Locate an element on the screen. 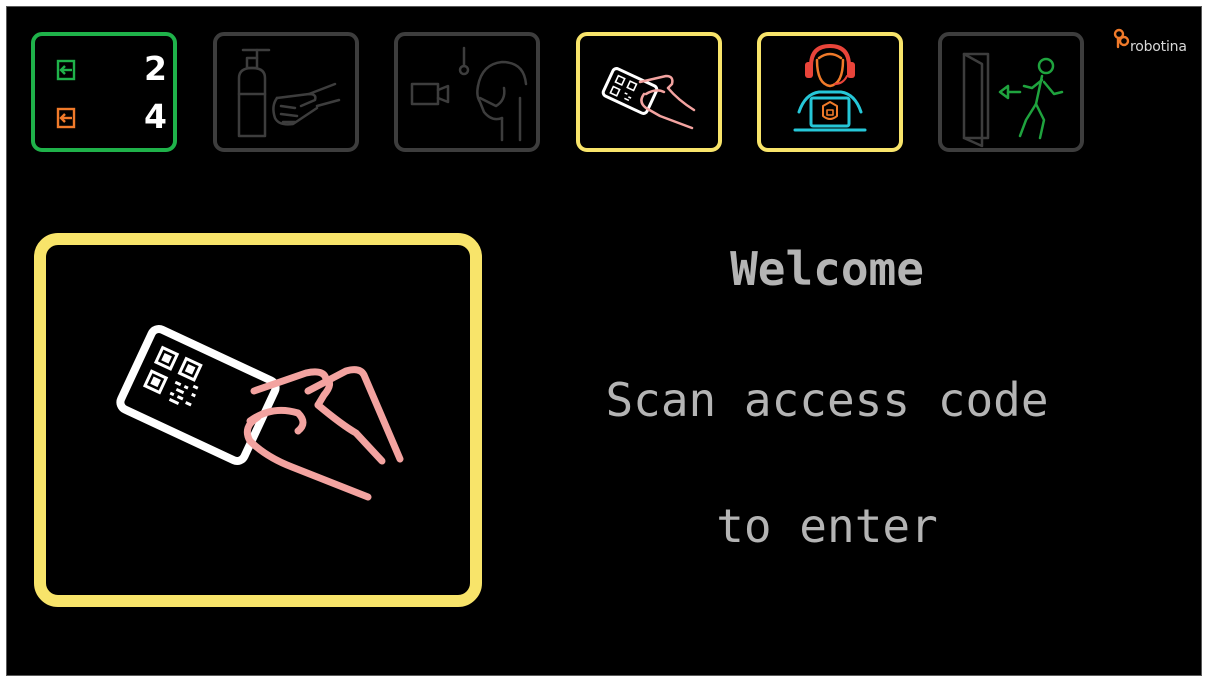  walk-through-door-icon is located at coordinates (1013, 100).